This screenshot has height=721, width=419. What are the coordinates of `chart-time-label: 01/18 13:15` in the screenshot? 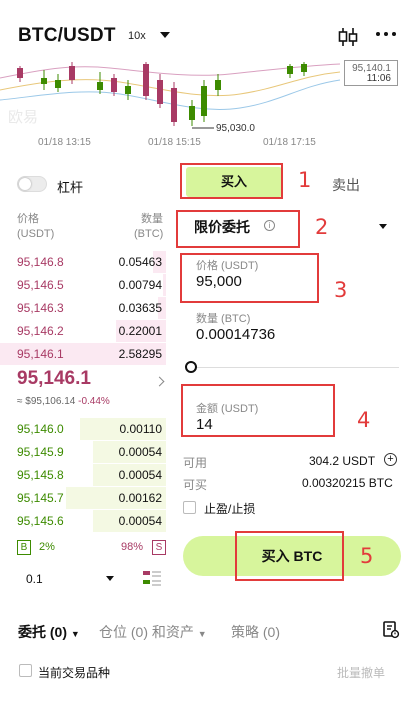 It's located at (64, 142).